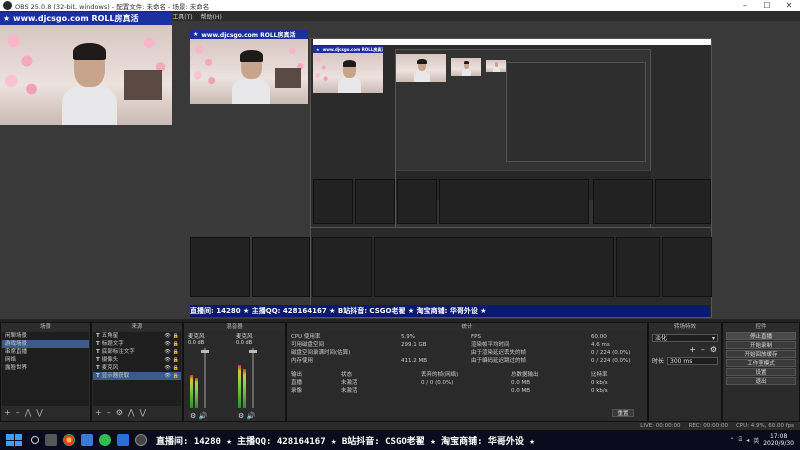  Describe the element at coordinates (7, 18) in the screenshot. I see `star-icon: ★` at that location.